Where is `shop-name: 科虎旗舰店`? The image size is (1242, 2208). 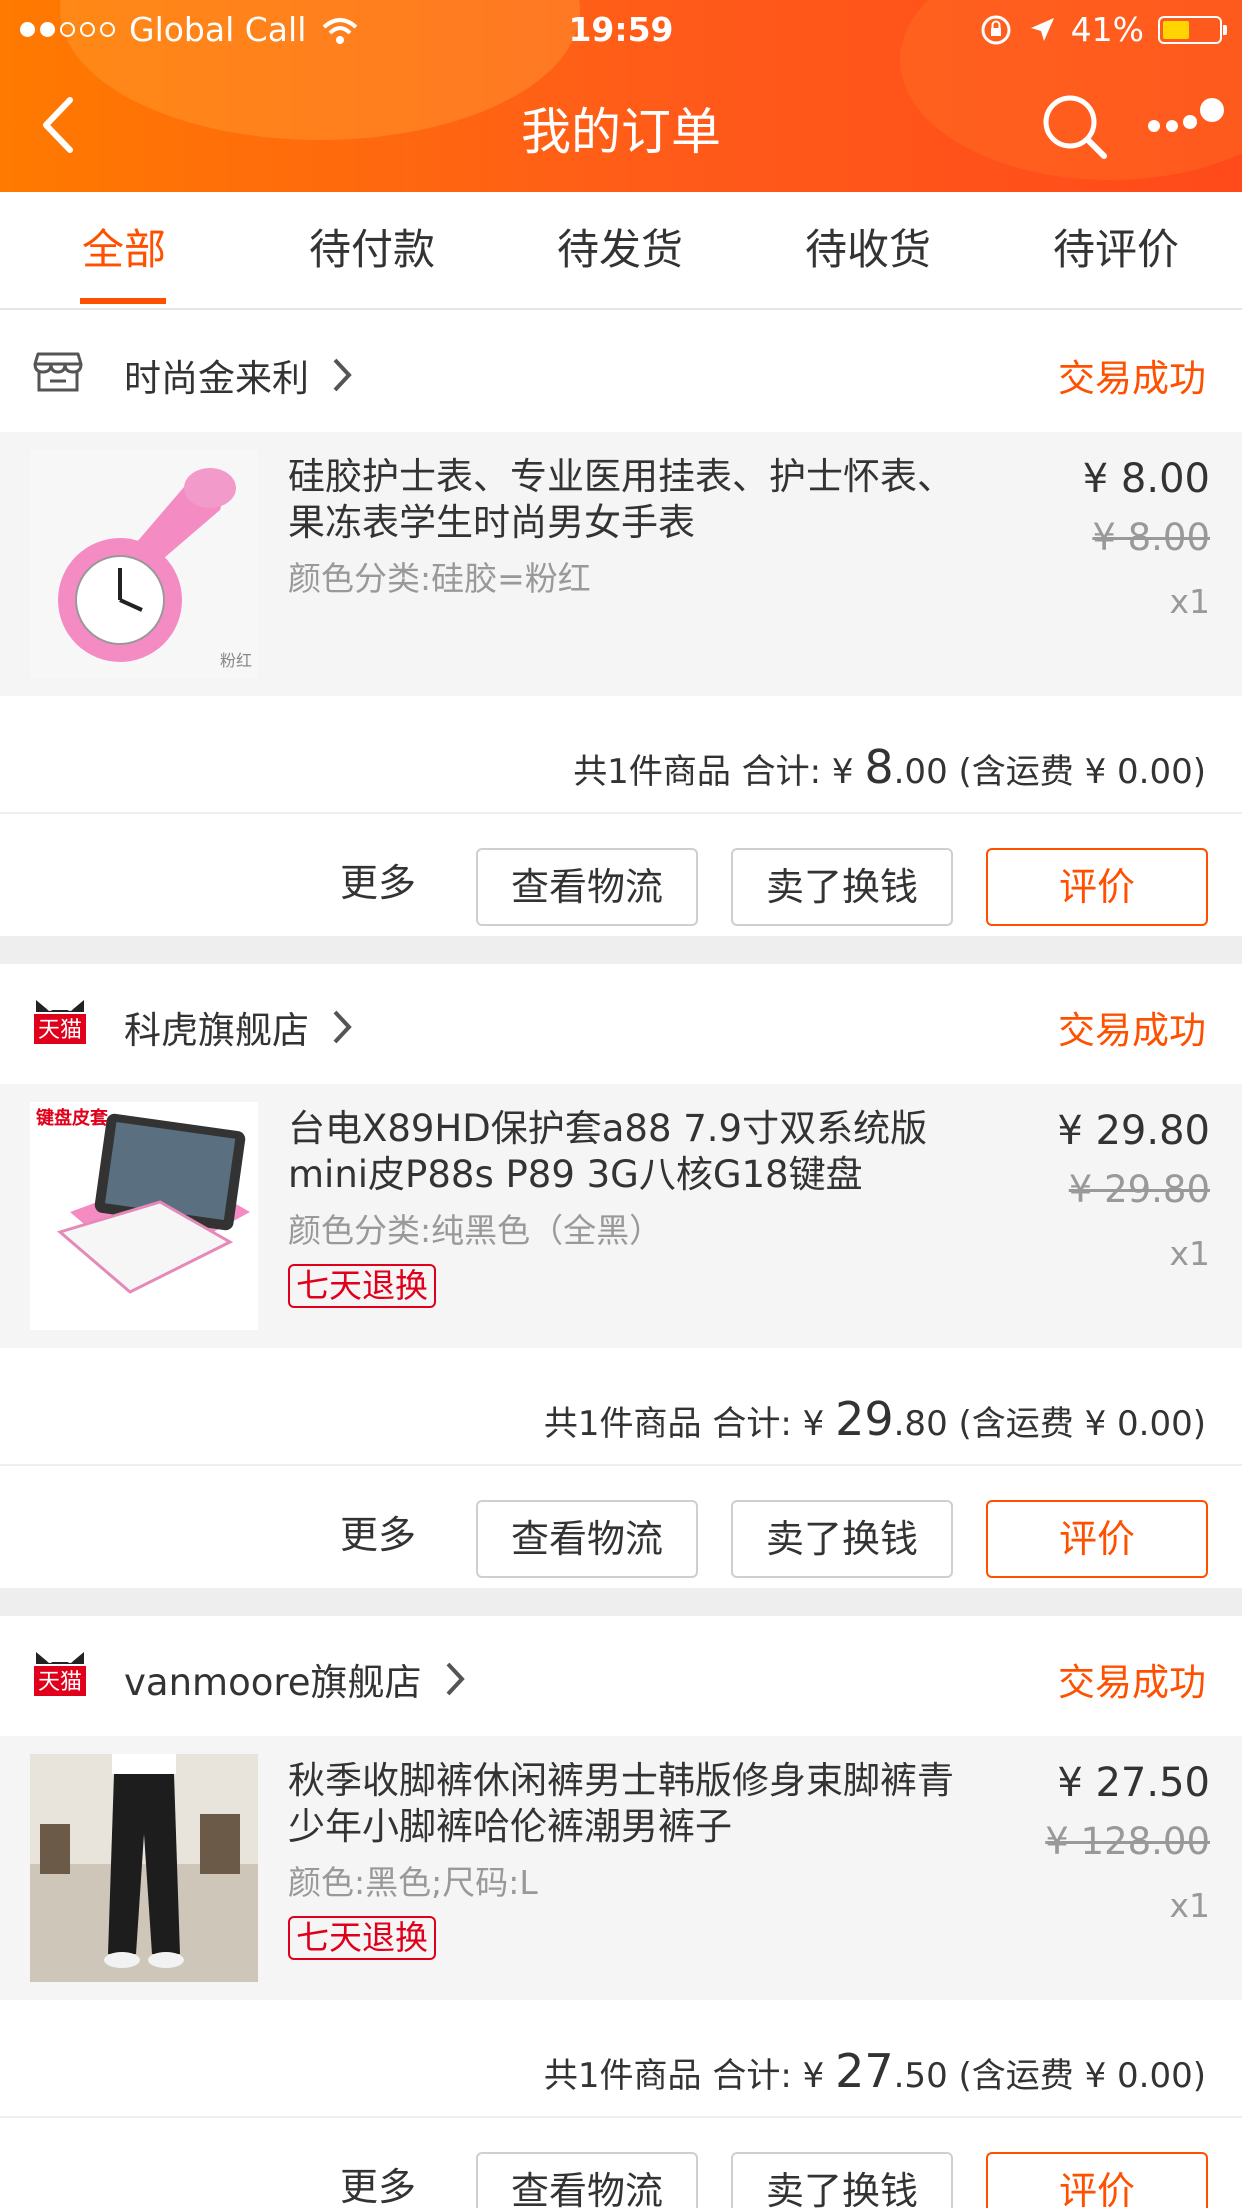
shop-name: 科虎旗舰店 is located at coordinates (238, 1027).